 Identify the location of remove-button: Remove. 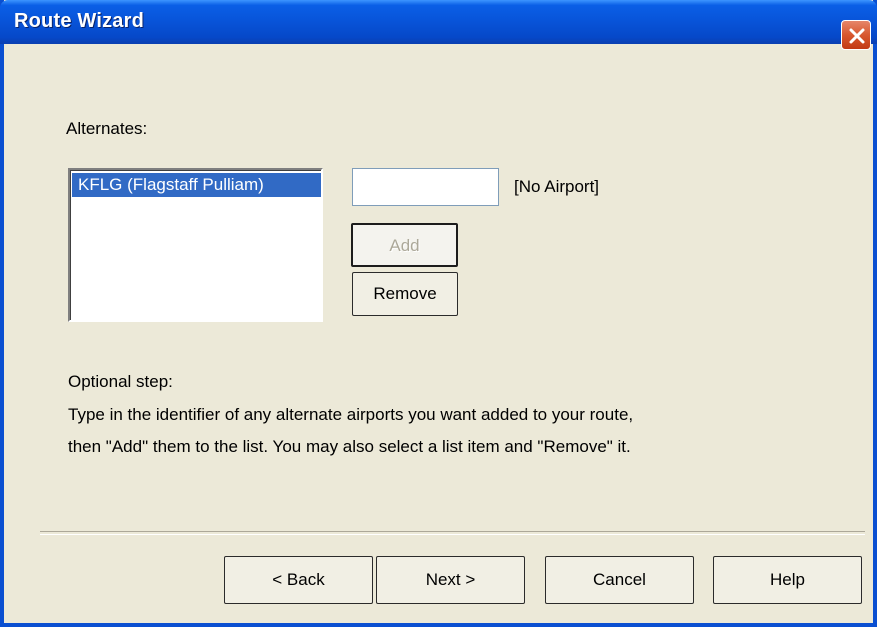
(405, 294).